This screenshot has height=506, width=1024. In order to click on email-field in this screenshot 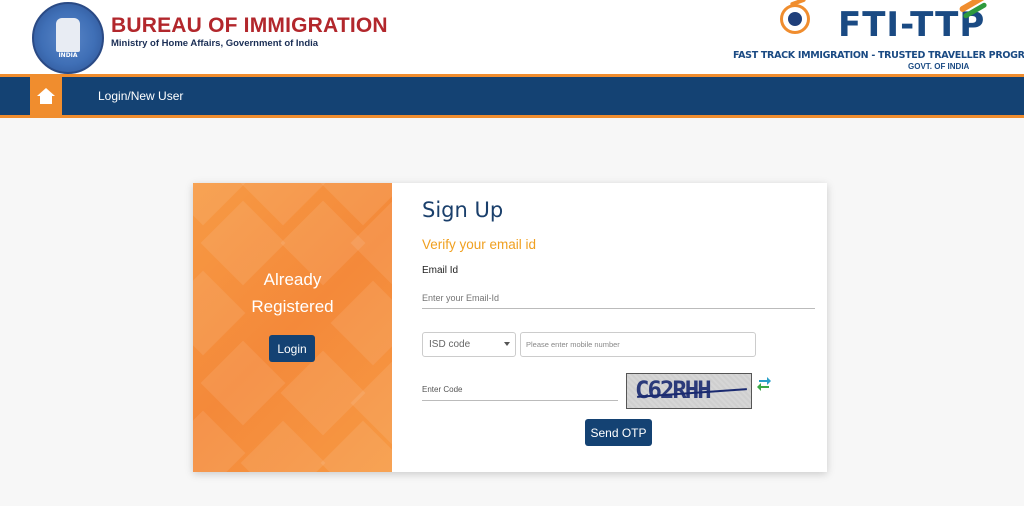, I will do `click(618, 298)`.